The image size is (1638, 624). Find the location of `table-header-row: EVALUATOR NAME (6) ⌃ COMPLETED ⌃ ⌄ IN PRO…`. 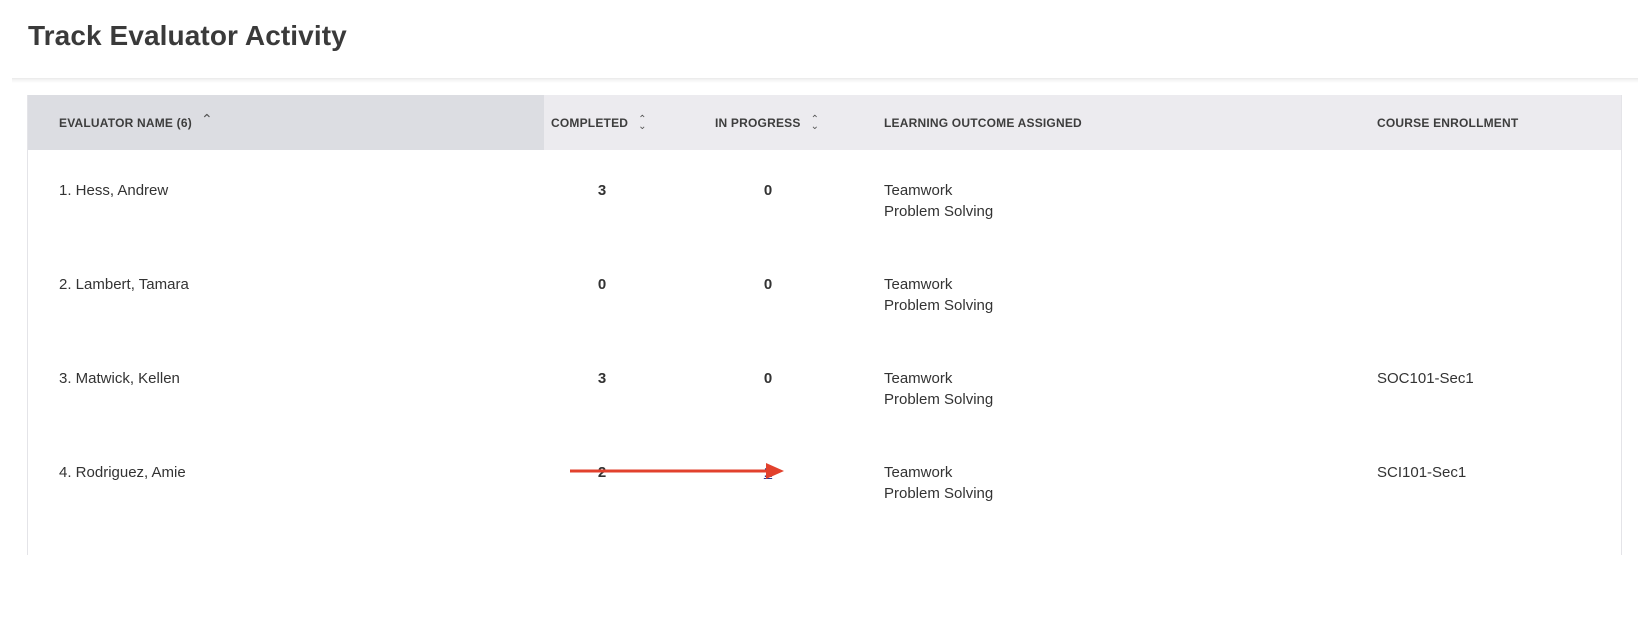

table-header-row: EVALUATOR NAME (6) ⌃ COMPLETED ⌃ ⌄ IN PRO… is located at coordinates (824, 122).